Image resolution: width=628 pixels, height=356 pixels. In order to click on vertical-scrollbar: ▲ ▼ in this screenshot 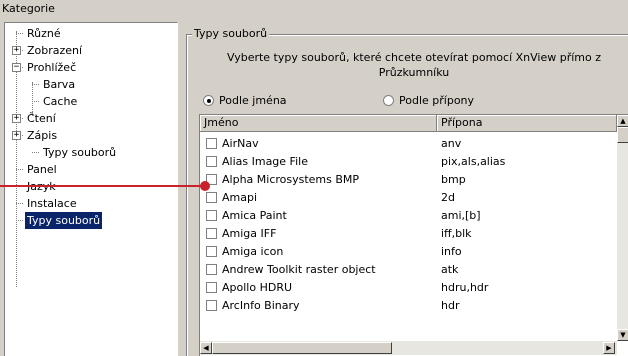, I will do `click(622, 228)`.